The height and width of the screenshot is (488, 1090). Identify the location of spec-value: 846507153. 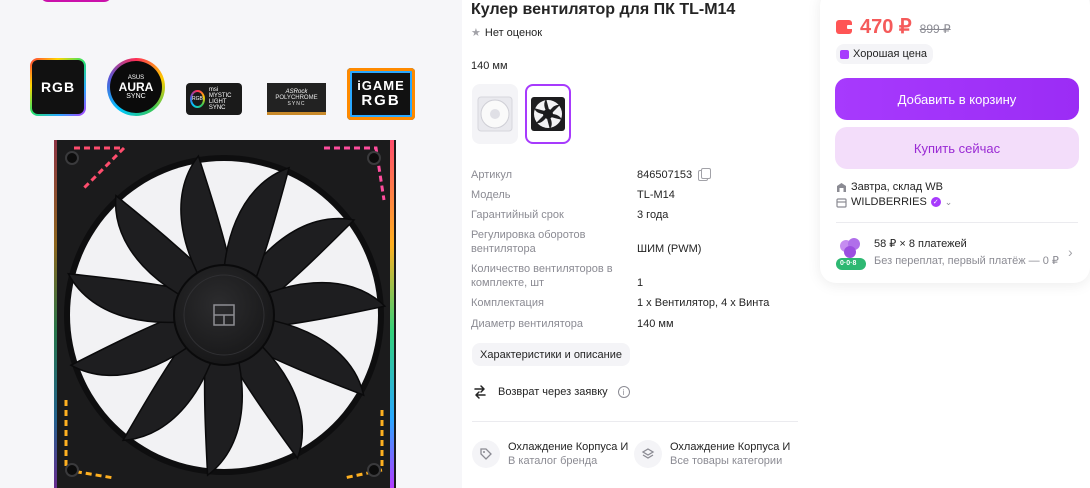
(674, 174).